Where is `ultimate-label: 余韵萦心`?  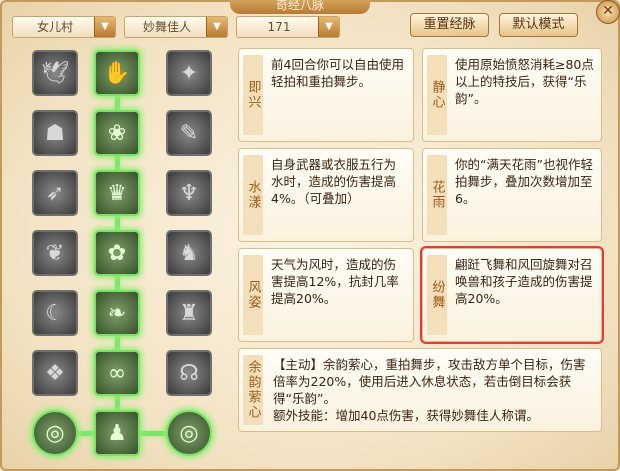
ultimate-label: 余韵萦心 is located at coordinates (253, 390).